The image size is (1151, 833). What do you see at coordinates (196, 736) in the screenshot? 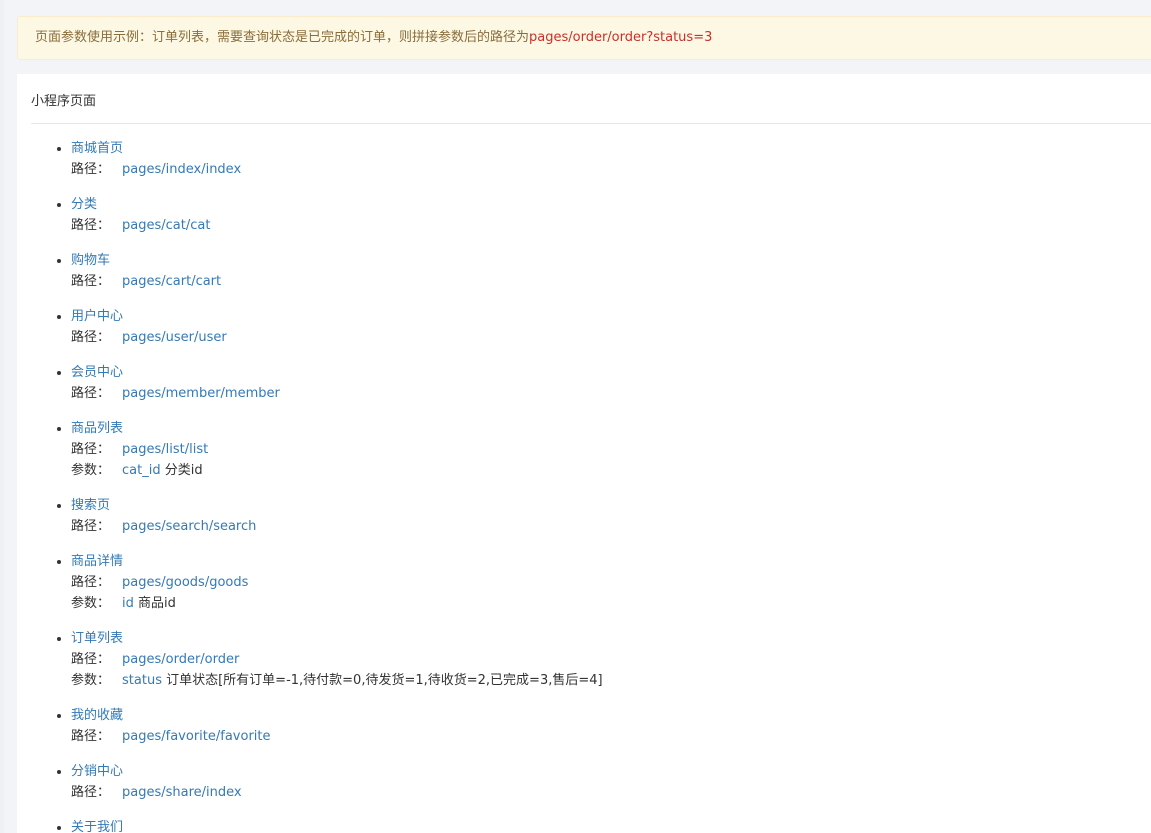
I see `page-path-value: pages/favorite/favorite` at bounding box center [196, 736].